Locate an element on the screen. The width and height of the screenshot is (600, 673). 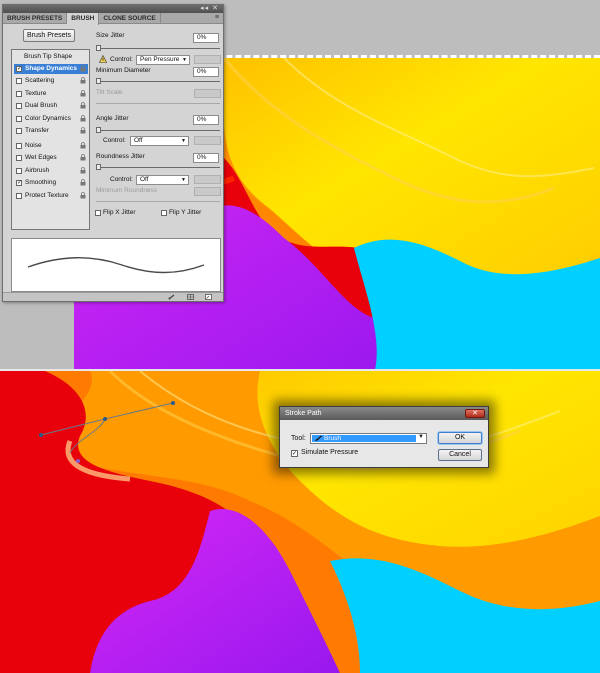
panel-tab-bar: BRUSH PRESETS BRUSH CLONE SOURCE ≡ is located at coordinates (113, 19).